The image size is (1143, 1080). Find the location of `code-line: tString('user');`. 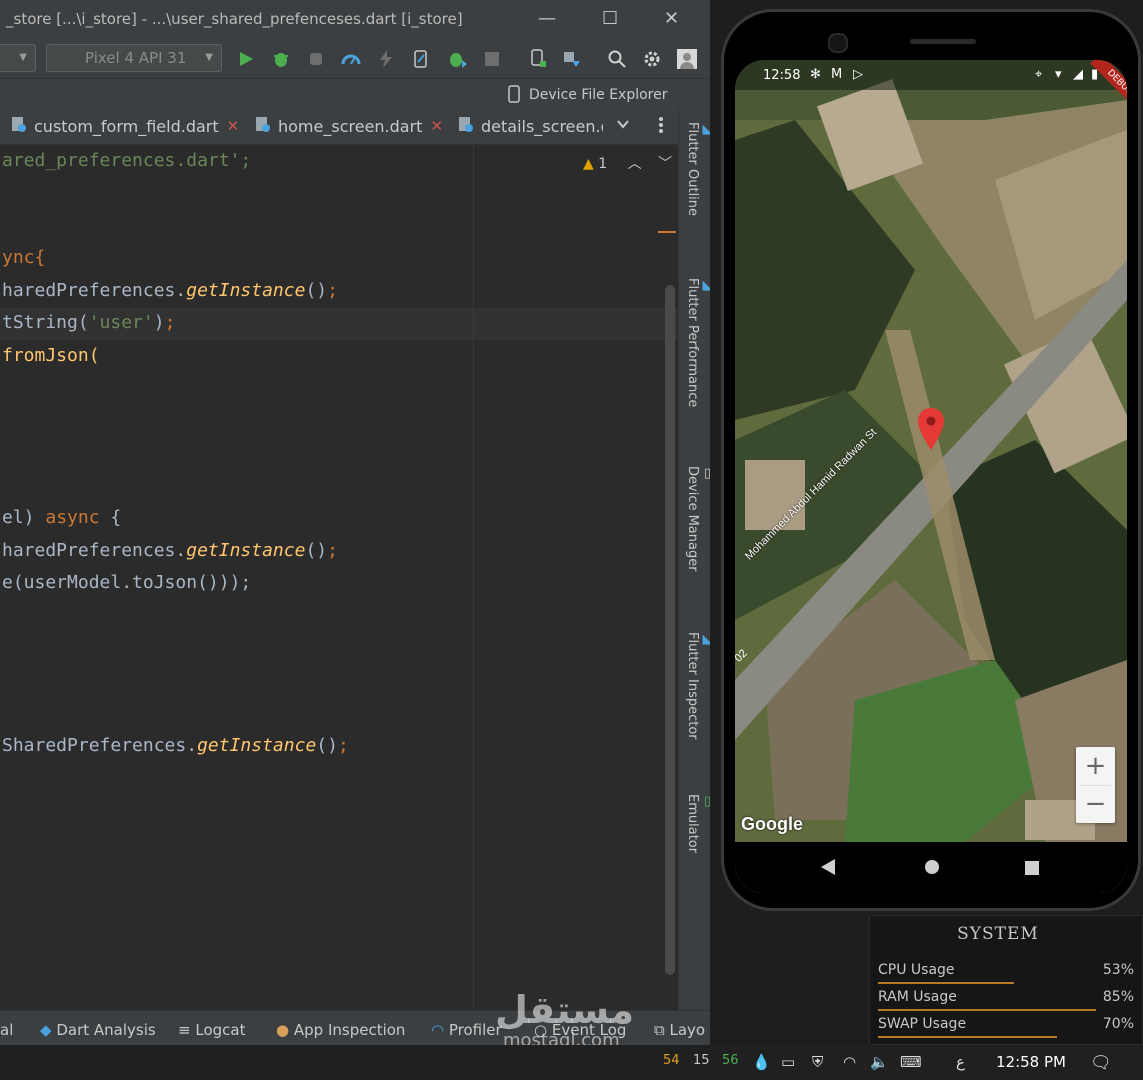

code-line: tString('user'); is located at coordinates (89, 322).